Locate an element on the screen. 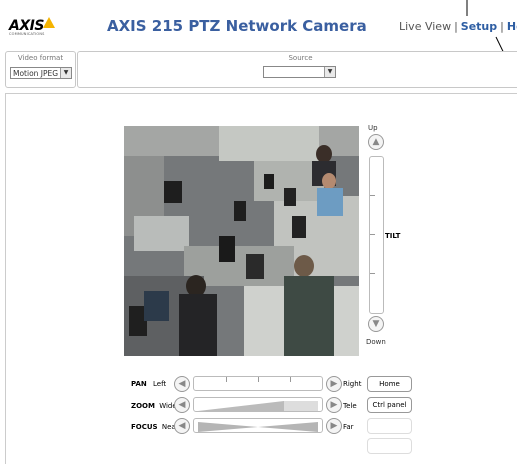 Image resolution: width=517 pixels, height=464 pixels. zoom-tele-button: ▶ is located at coordinates (334, 405).